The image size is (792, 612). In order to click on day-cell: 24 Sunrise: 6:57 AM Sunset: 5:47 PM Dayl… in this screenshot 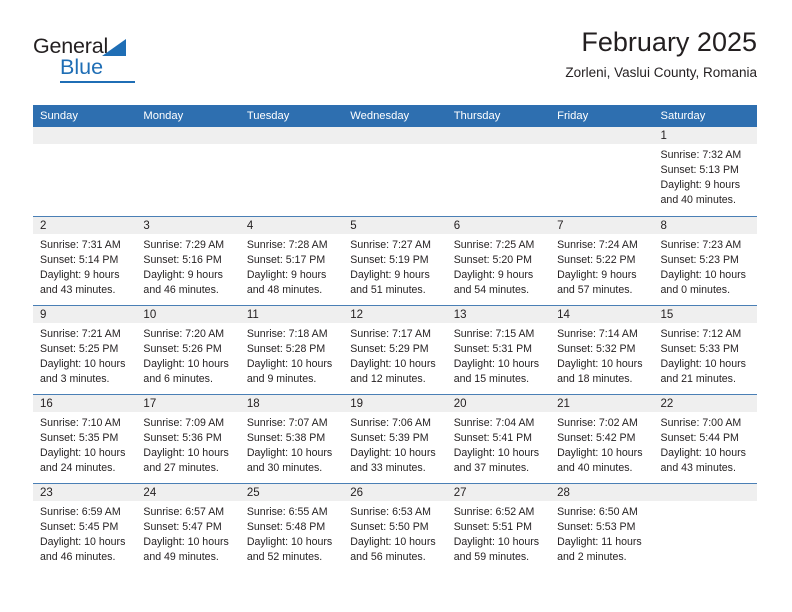, I will do `click(188, 527)`.